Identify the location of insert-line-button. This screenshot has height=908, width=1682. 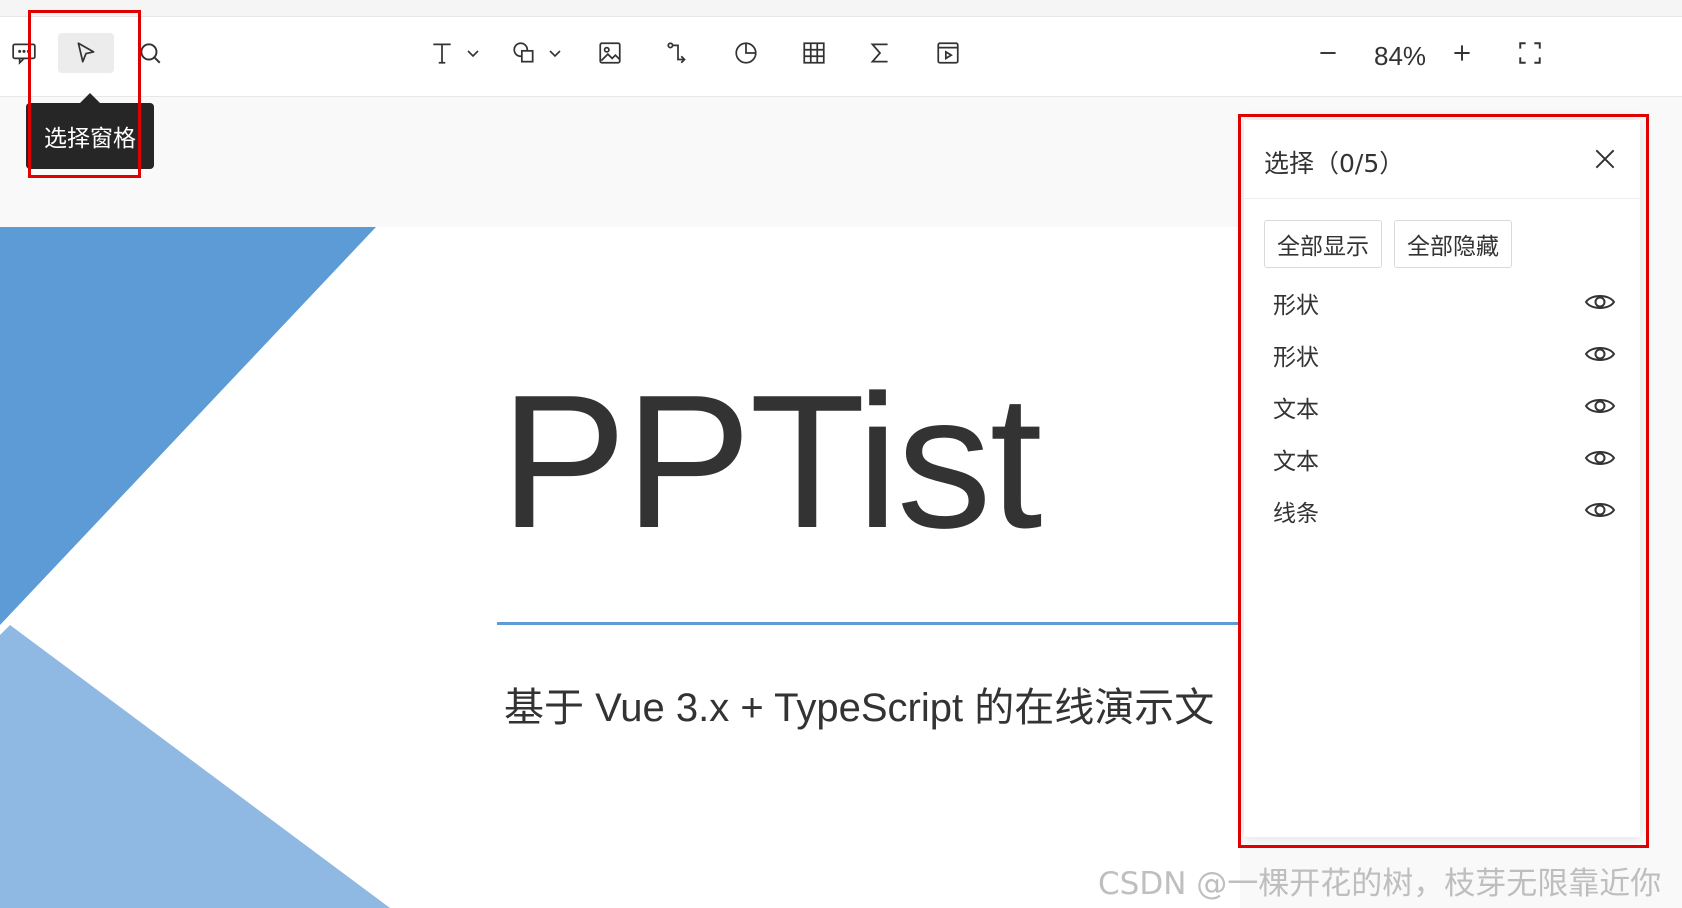
(678, 53).